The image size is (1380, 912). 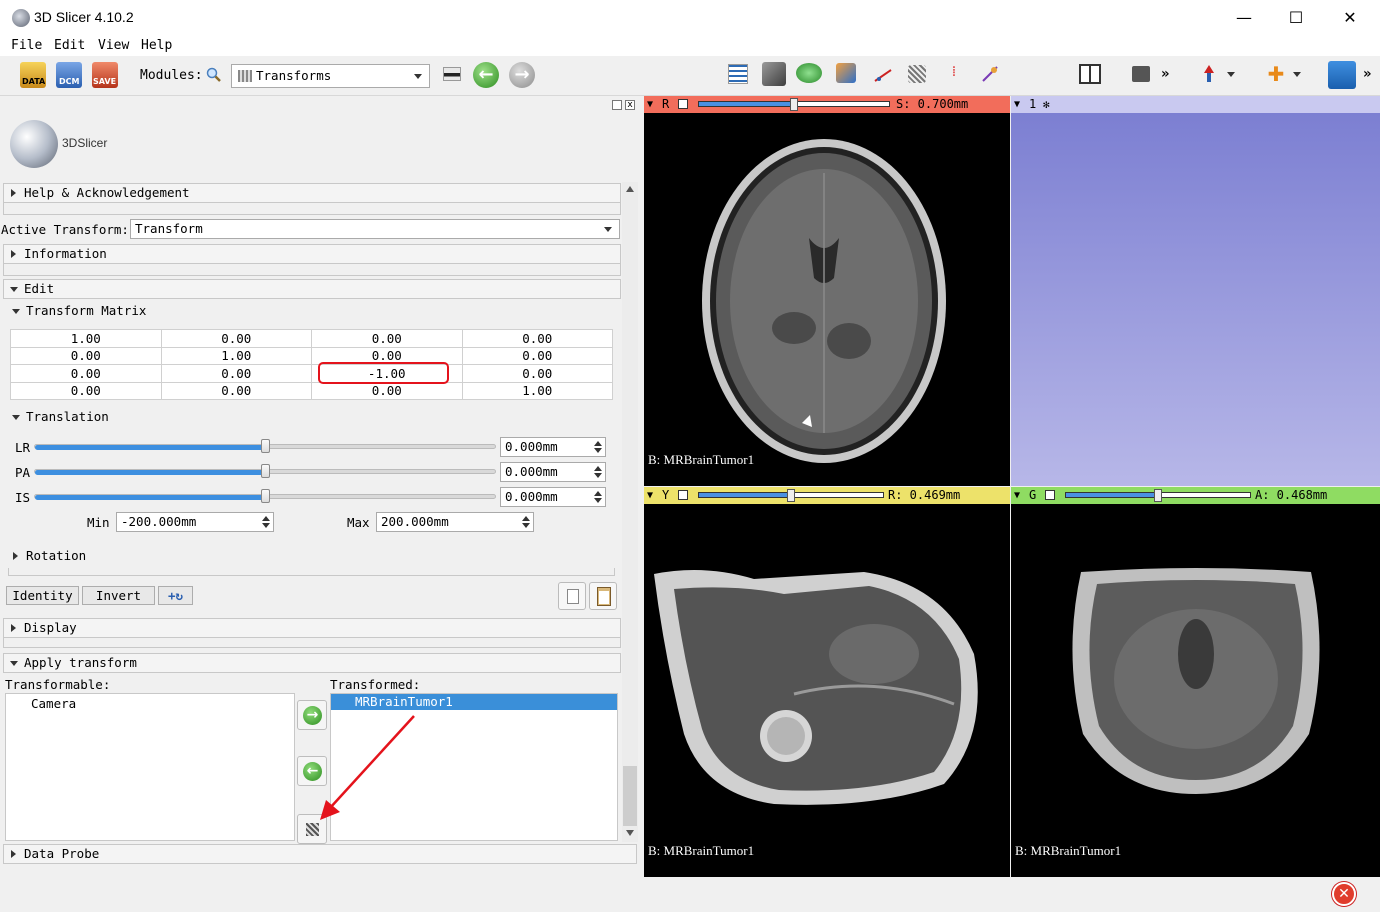 I want to click on section-display: Display, so click(x=312, y=628).